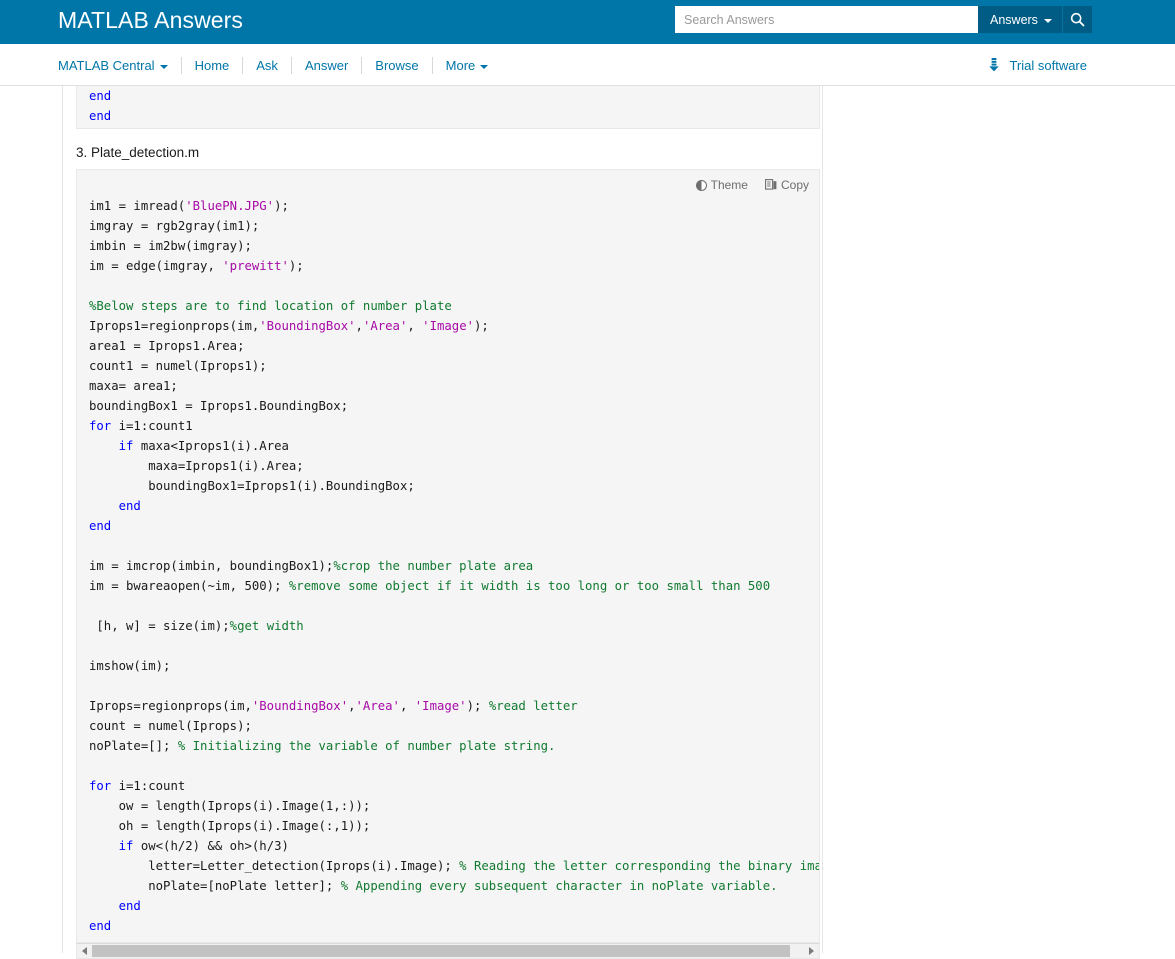  Describe the element at coordinates (729, 185) in the screenshot. I see `theme-button-label: Theme` at that location.